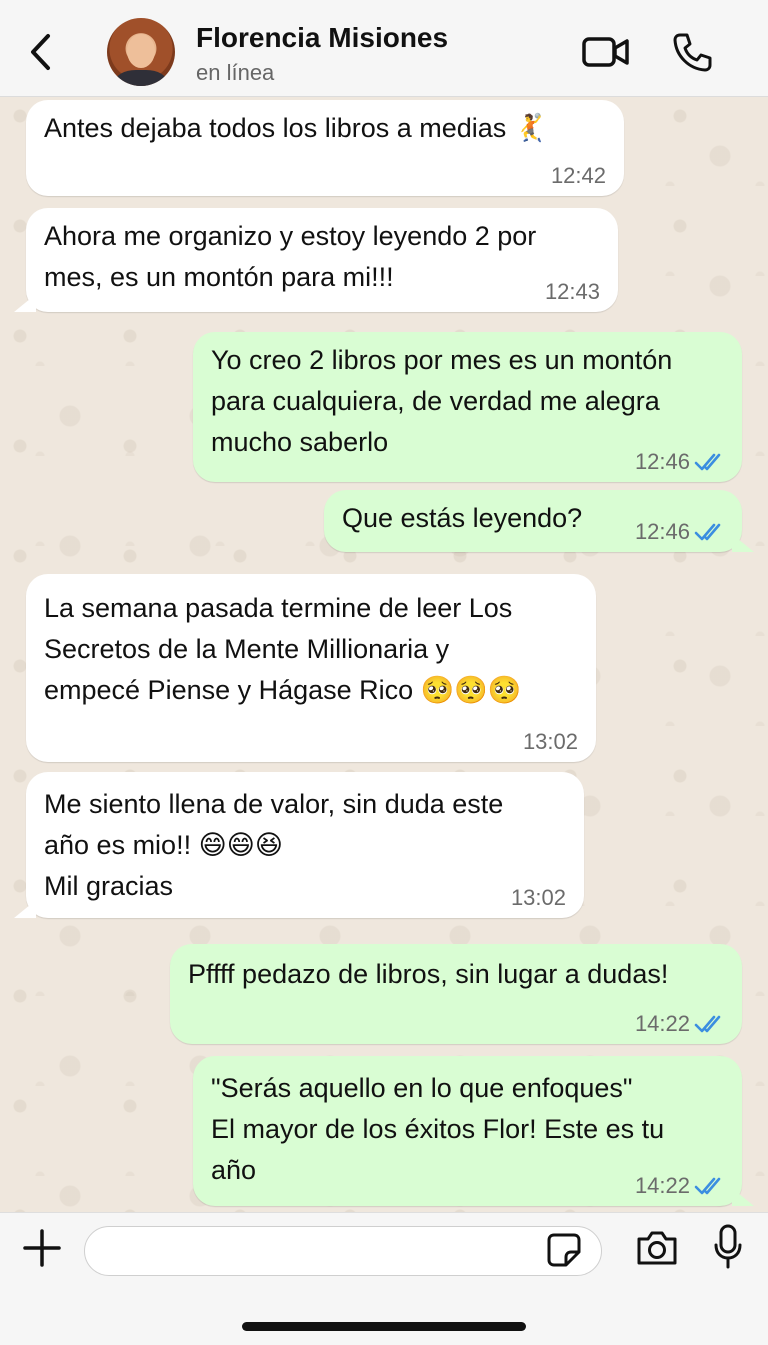 Image resolution: width=768 pixels, height=1345 pixels. What do you see at coordinates (296, 128) in the screenshot?
I see `message-text: Antes dejaba todos los libros a medias 🤾` at bounding box center [296, 128].